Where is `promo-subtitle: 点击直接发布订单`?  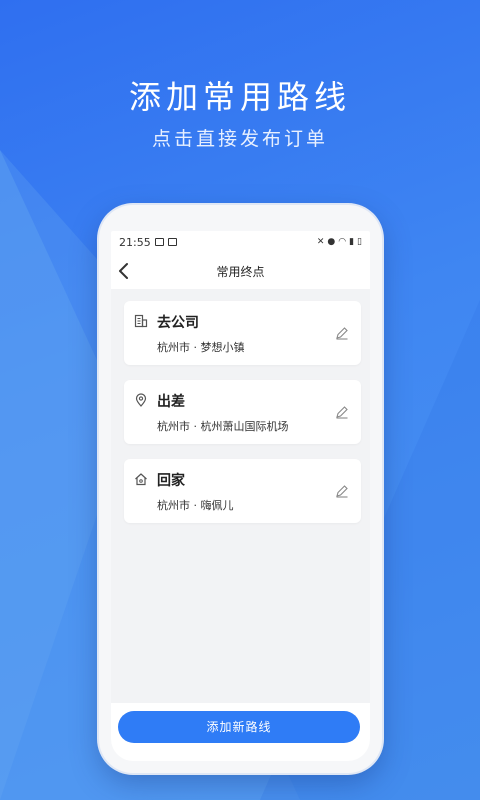
promo-subtitle: 点击直接发布订单 is located at coordinates (239, 139).